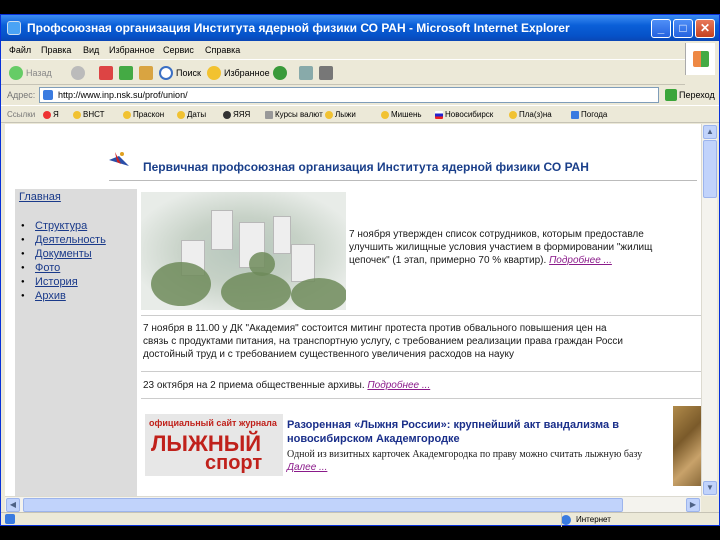  What do you see at coordinates (63, 268) in the screenshot?
I see `nav-item-photo: Фото` at bounding box center [63, 268].